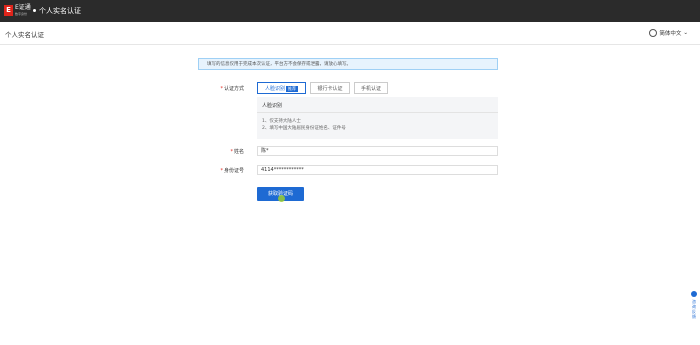 The height and width of the screenshot is (345, 700). What do you see at coordinates (304, 128) in the screenshot?
I see `panel-requirement-2: 2、填写中国大陆居民身份证姓名、证件号` at bounding box center [304, 128].